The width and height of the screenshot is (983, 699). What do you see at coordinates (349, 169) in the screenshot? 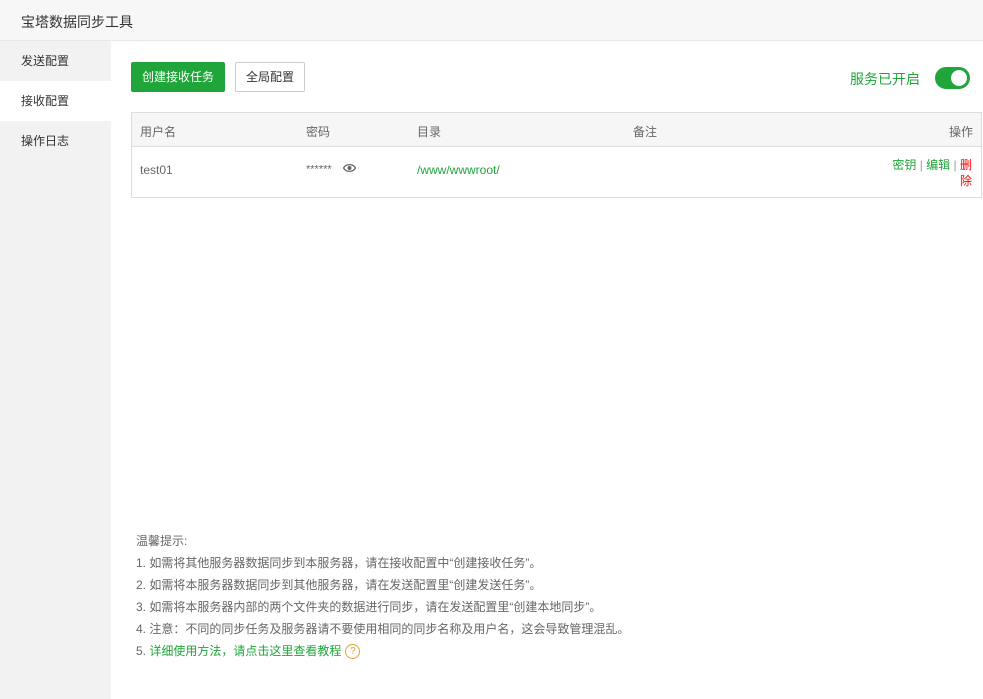
I see `eye-icon` at bounding box center [349, 169].